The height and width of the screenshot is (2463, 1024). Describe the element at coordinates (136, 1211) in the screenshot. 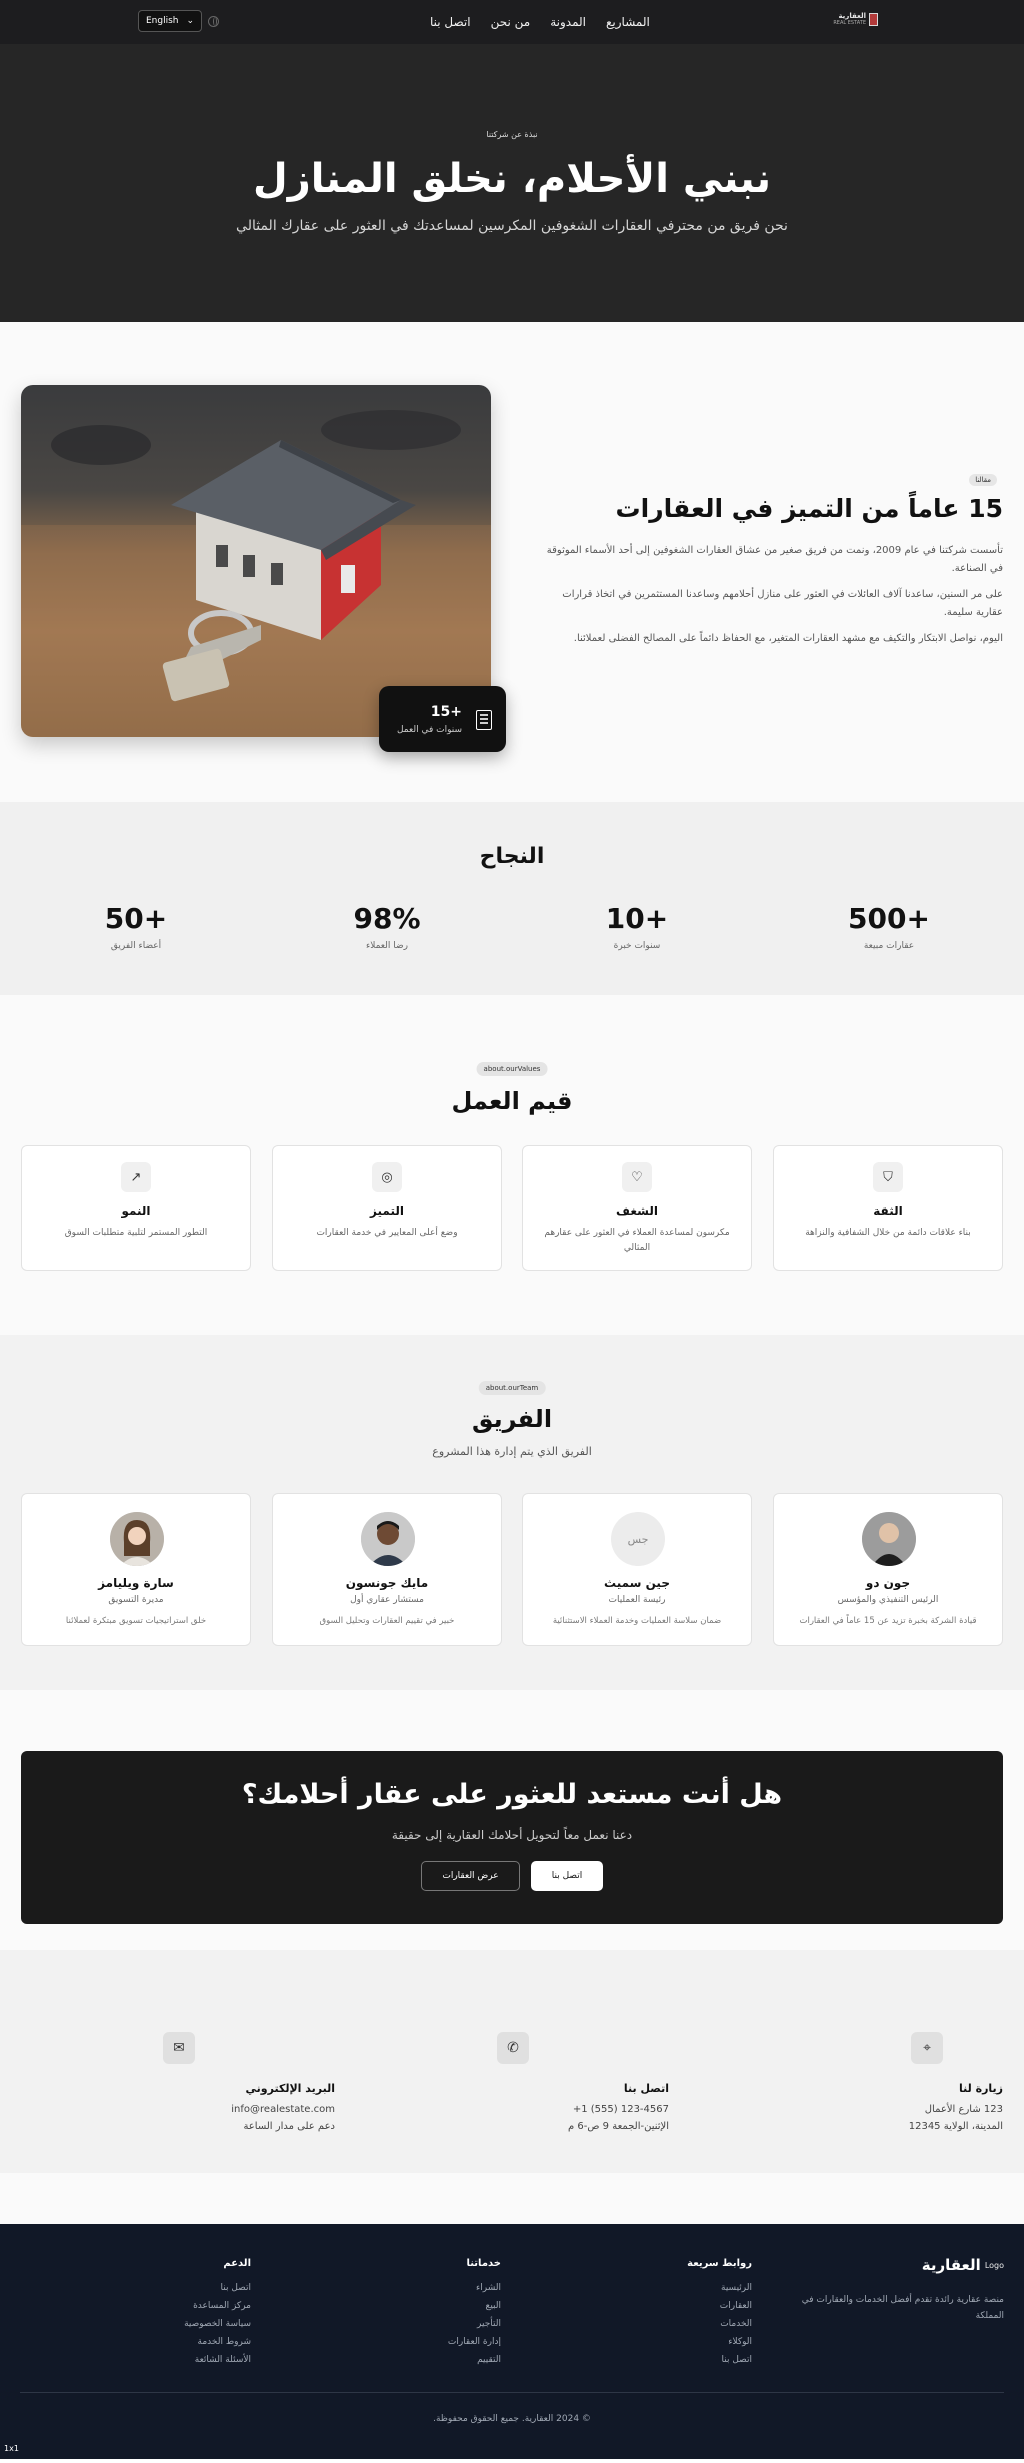

I see `value-title: النمو` at that location.